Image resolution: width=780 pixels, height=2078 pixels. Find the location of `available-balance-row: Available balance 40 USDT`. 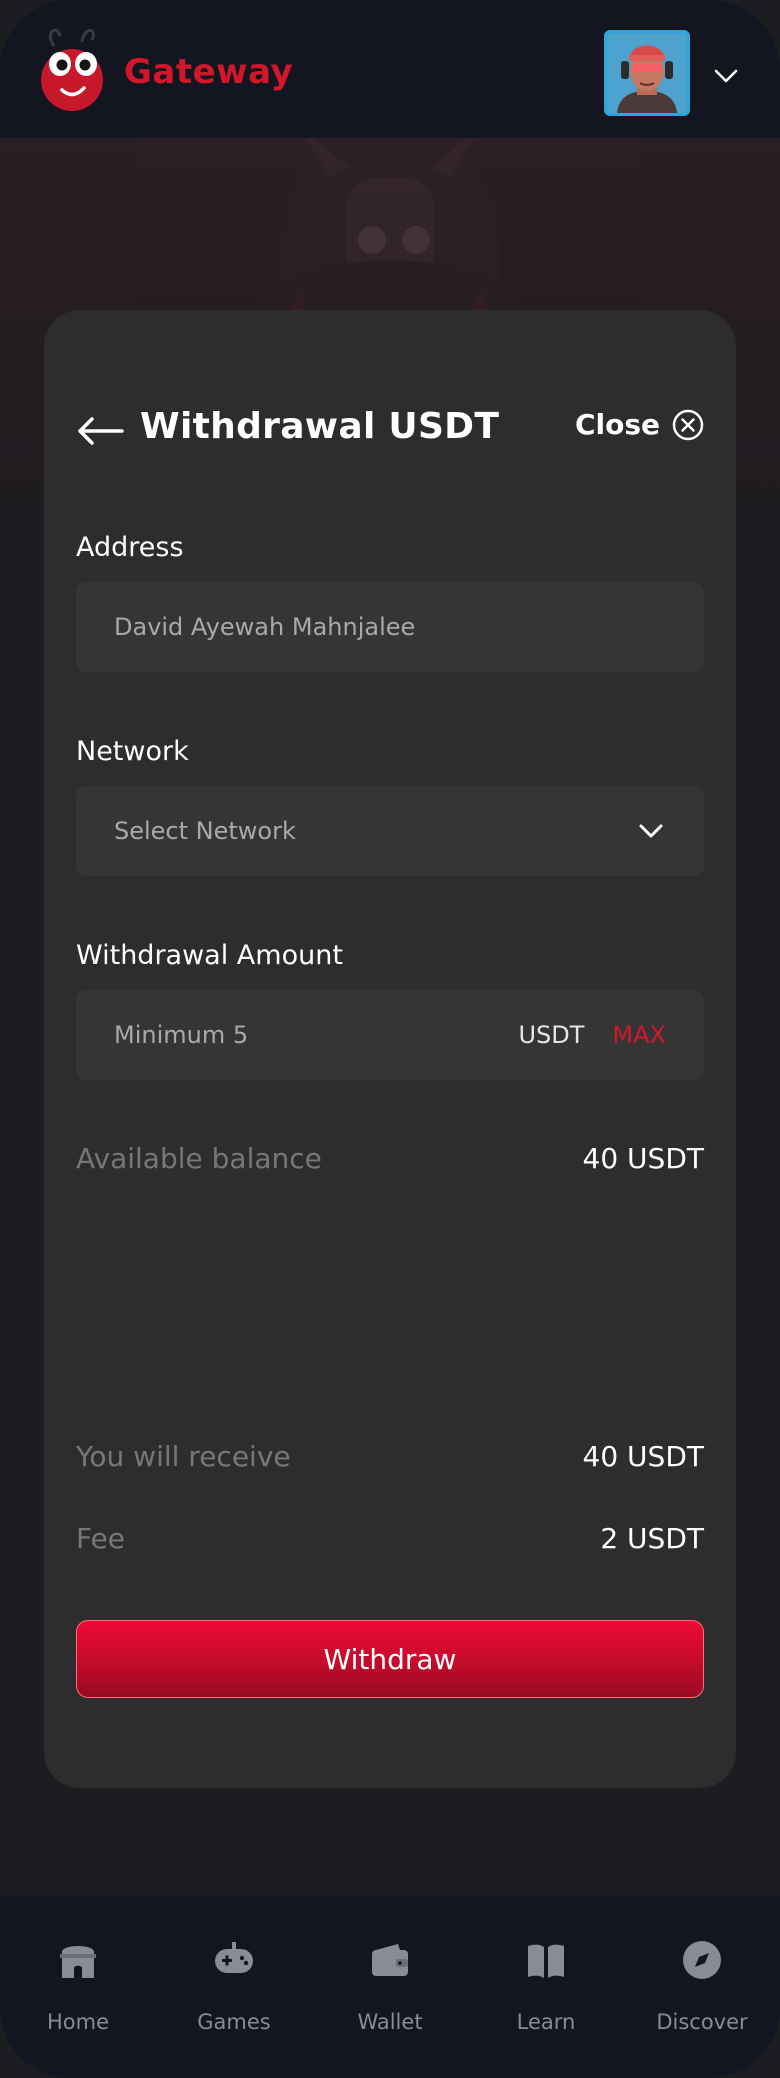

available-balance-row: Available balance 40 USDT is located at coordinates (390, 1158).